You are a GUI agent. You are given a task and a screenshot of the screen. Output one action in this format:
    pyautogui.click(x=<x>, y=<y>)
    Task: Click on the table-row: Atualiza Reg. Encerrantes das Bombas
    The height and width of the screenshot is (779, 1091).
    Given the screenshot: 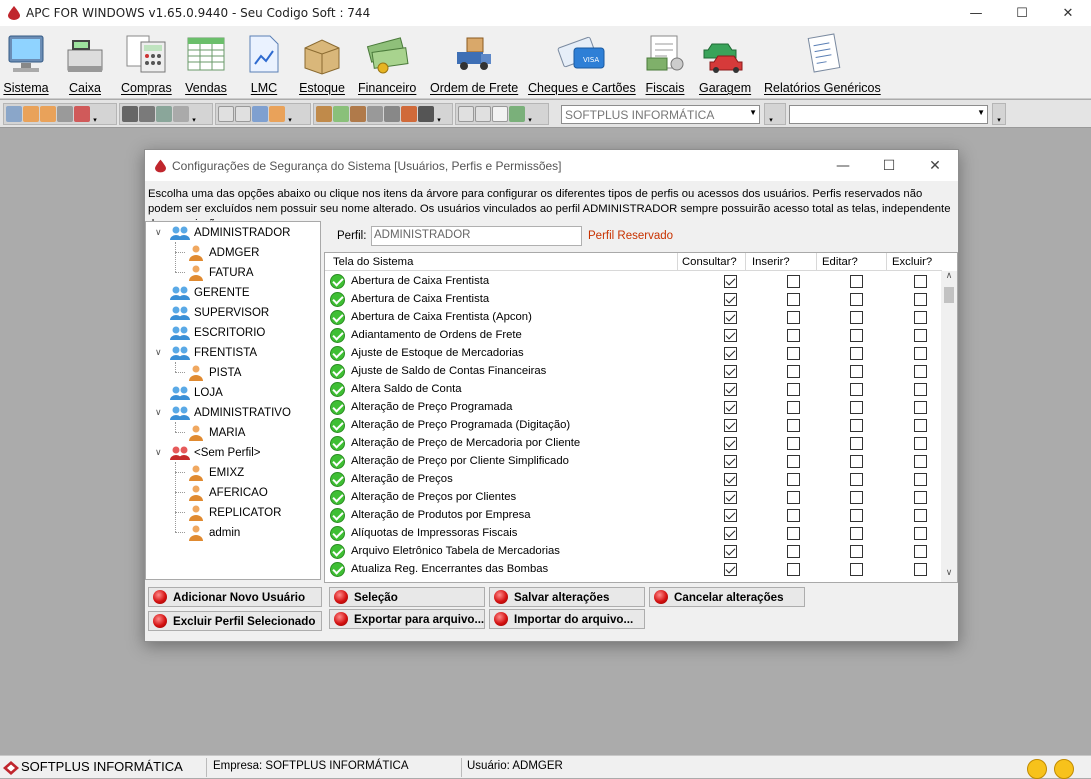 What is the action you would take?
    pyautogui.click(x=633, y=569)
    